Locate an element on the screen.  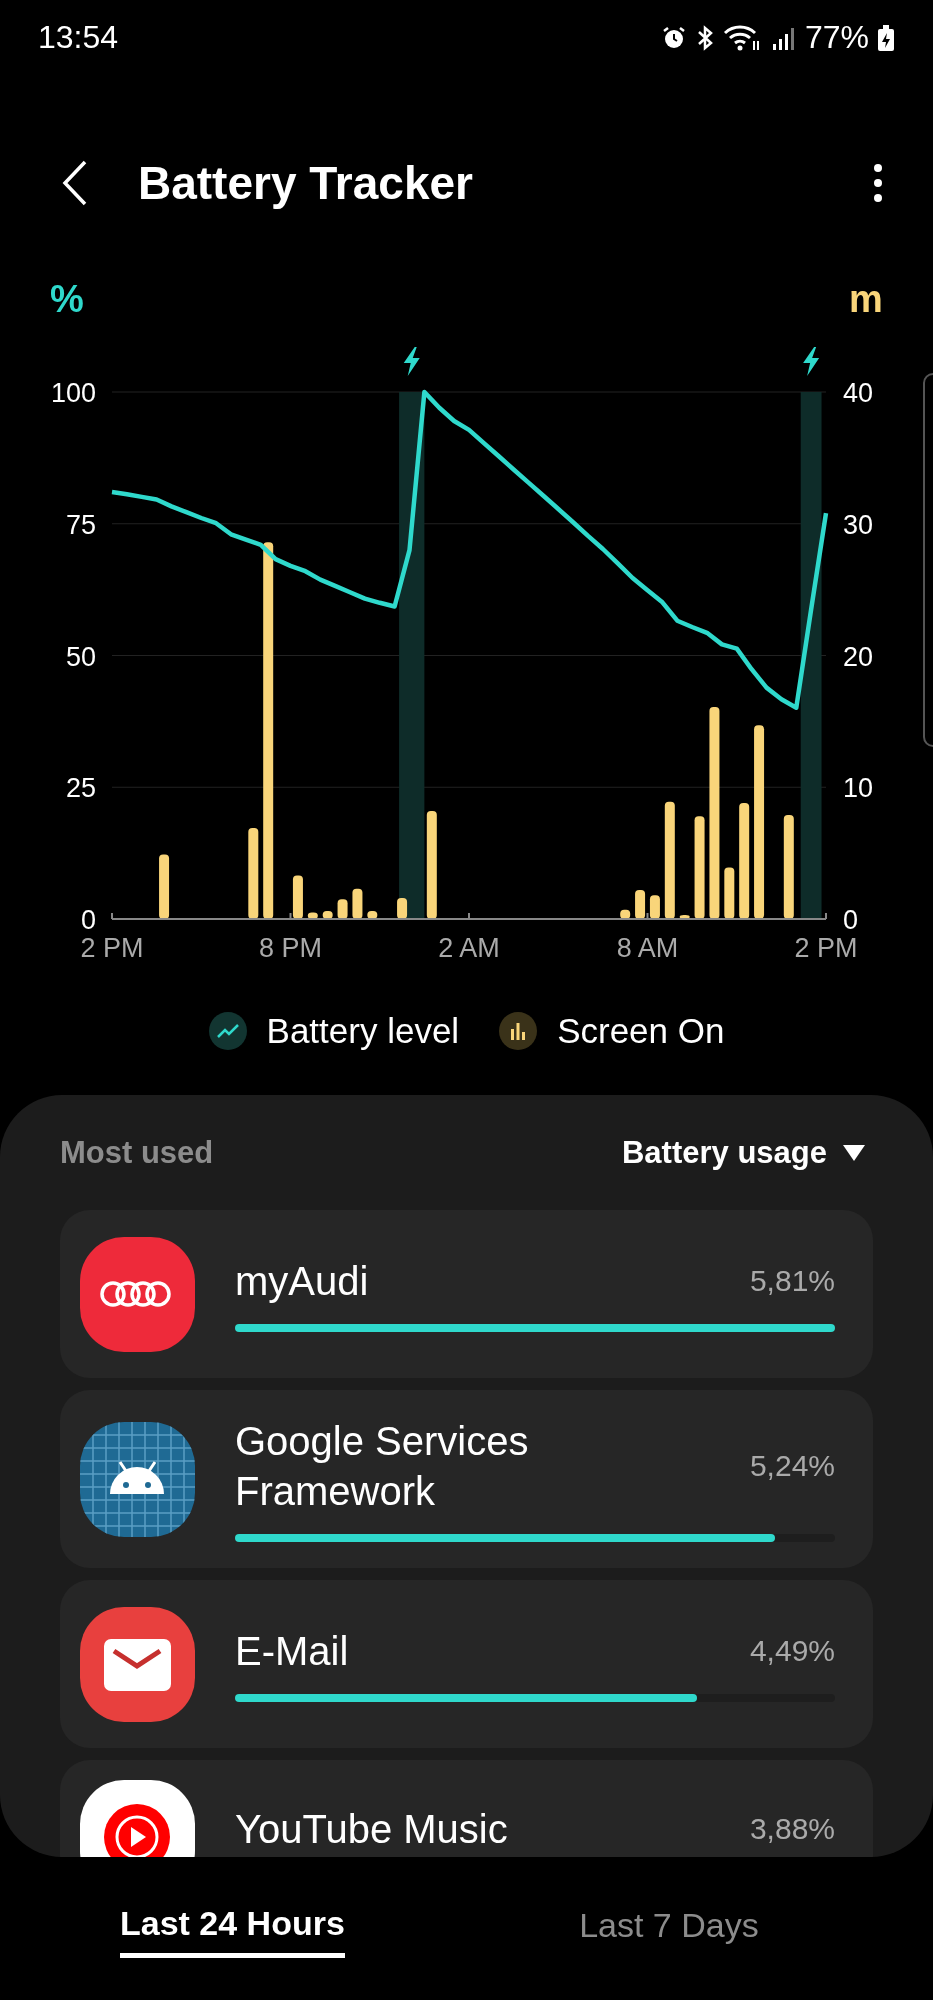
status-time: 13:54 is located at coordinates (78, 37).